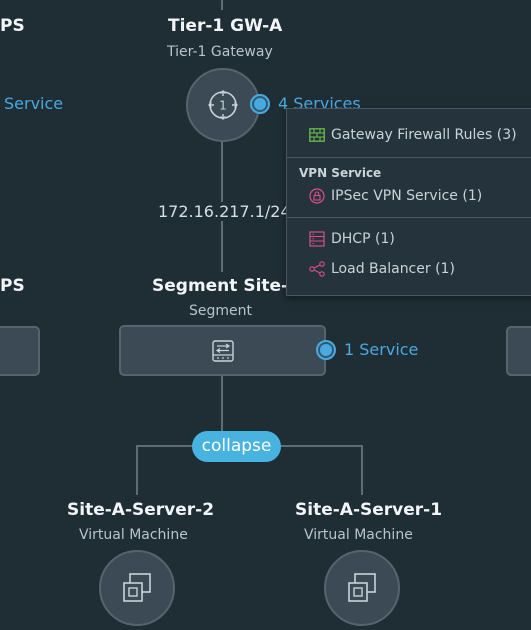 Image resolution: width=531 pixels, height=630 pixels. I want to click on dhcp-label: DHCP (1), so click(363, 239).